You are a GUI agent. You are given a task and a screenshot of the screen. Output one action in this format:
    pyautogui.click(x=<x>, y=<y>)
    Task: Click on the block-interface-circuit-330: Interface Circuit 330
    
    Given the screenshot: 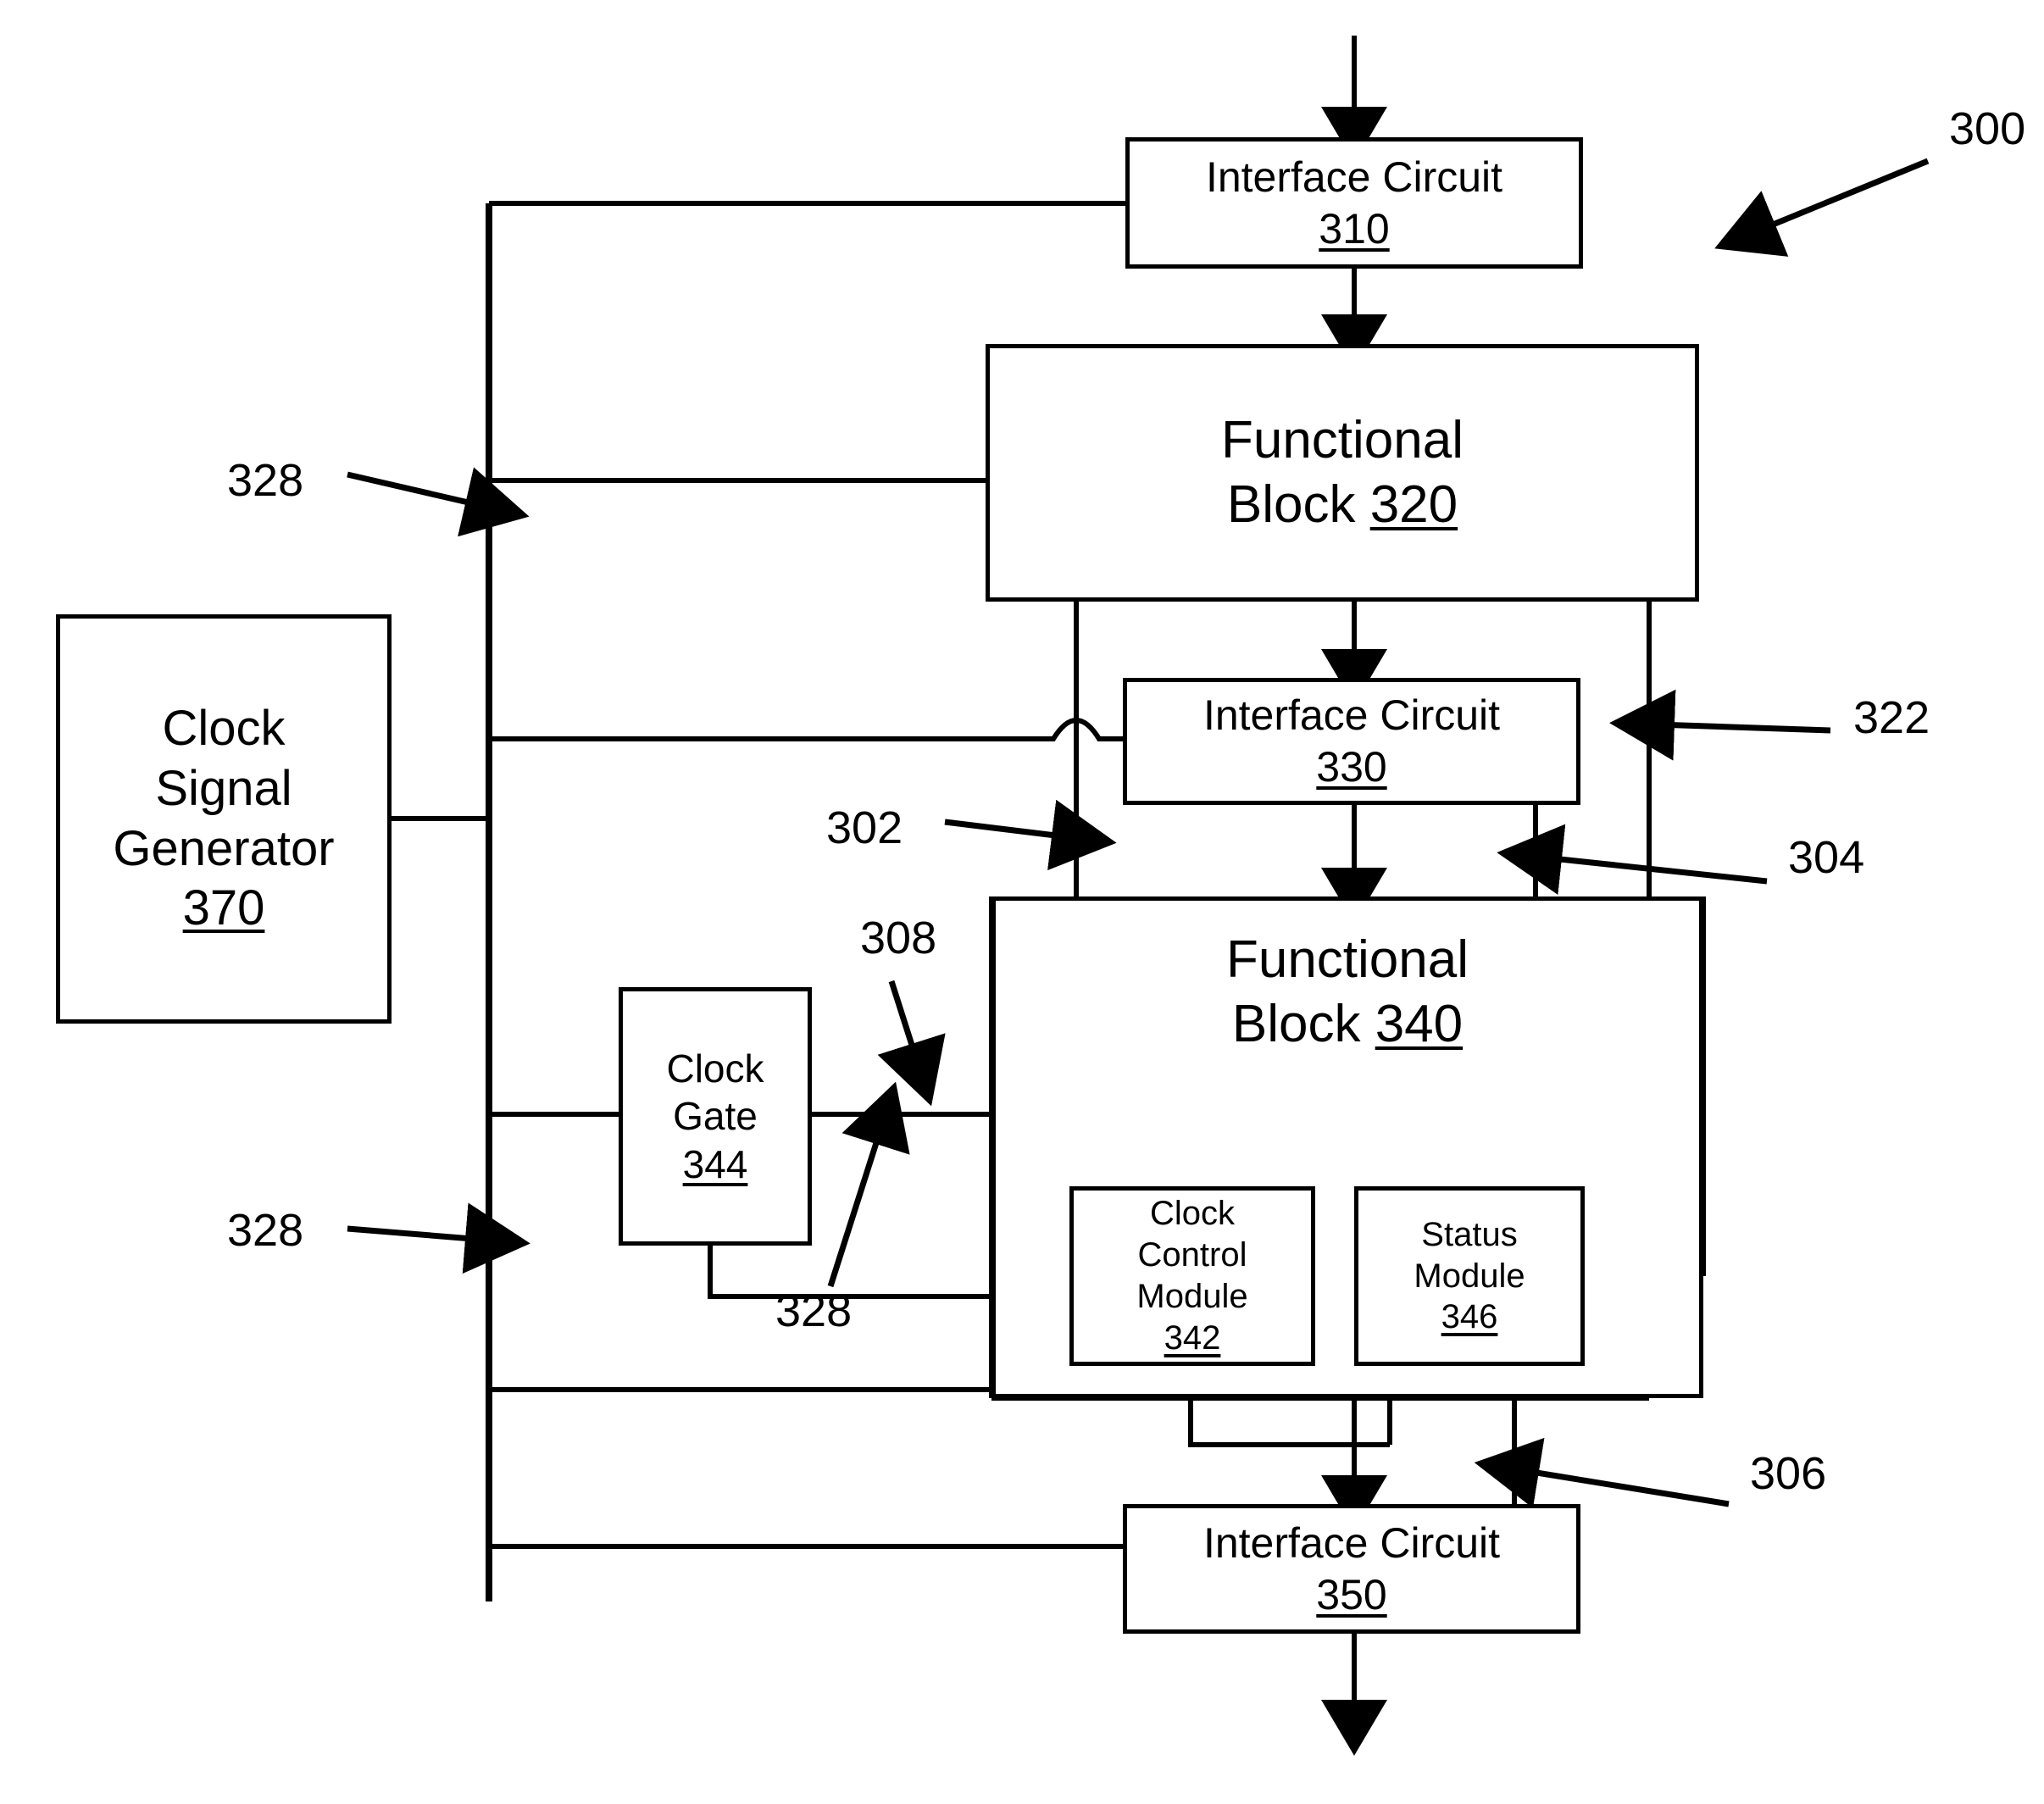 What is the action you would take?
    pyautogui.click(x=1351, y=741)
    